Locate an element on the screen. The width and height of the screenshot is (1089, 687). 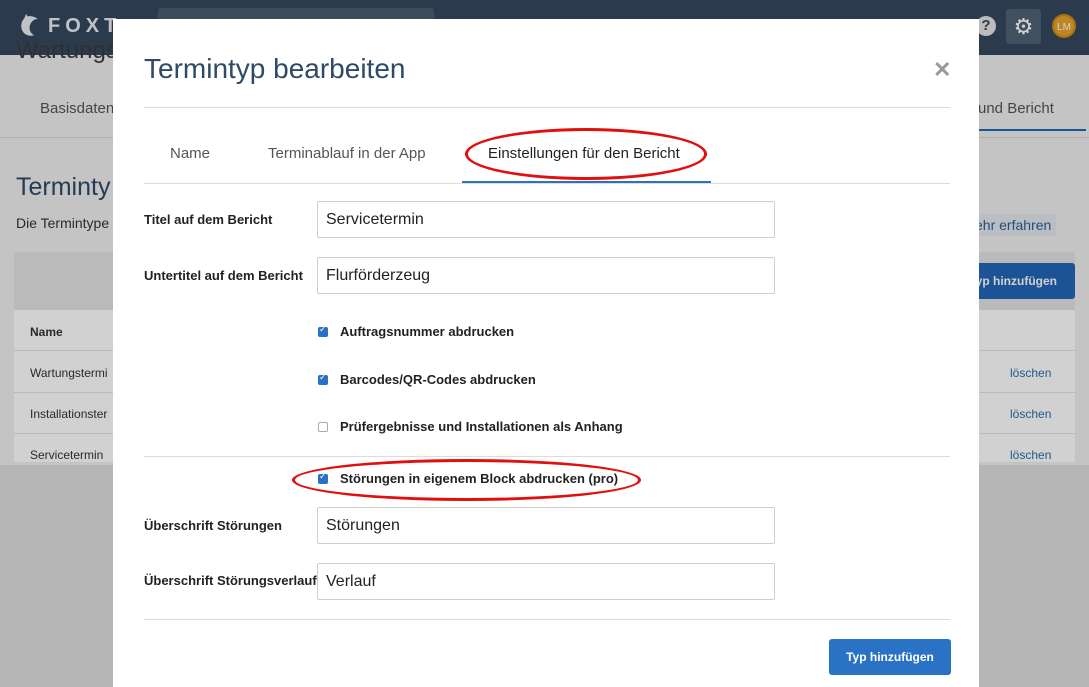
close-icon: ✕ is located at coordinates (942, 70).